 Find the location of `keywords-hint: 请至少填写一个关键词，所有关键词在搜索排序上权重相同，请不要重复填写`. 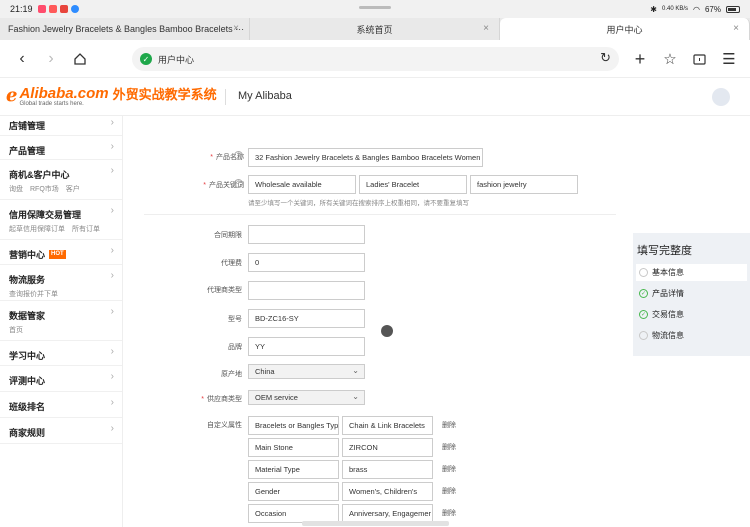

keywords-hint: 请至少填写一个关键词，所有关键词在搜索排序上权重相同，请不要重复填写 is located at coordinates (358, 203).